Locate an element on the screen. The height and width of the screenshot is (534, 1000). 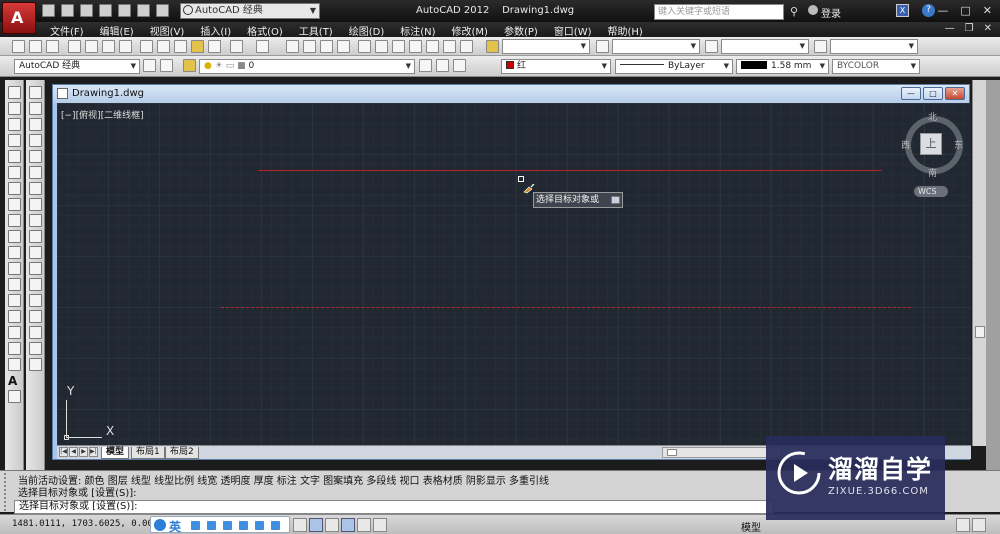
offset-icon is located at coordinates (35, 140).